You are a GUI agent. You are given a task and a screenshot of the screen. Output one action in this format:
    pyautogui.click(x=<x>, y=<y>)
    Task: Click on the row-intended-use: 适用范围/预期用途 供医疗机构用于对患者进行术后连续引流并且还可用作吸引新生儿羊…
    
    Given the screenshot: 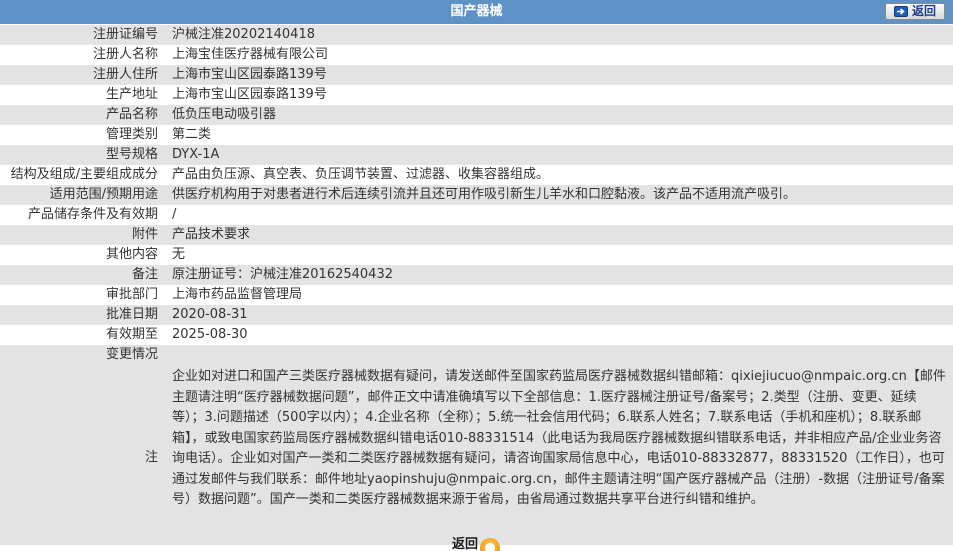 What is the action you would take?
    pyautogui.click(x=476, y=195)
    